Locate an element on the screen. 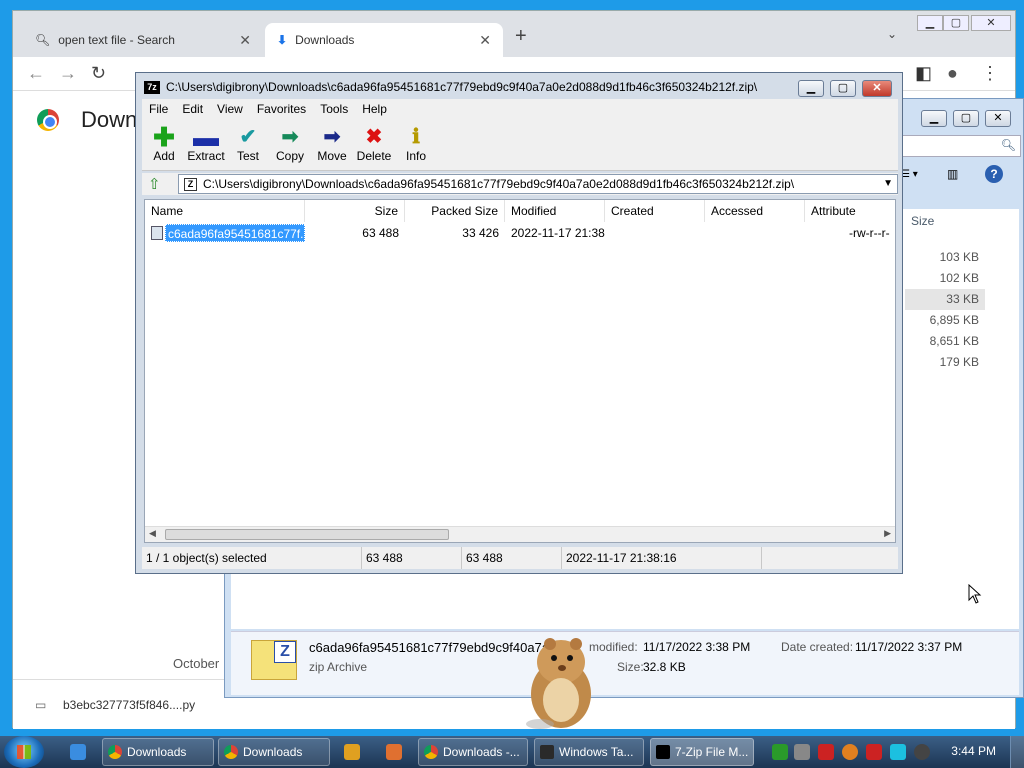  column-attributes: Attribute is located at coordinates (850, 211).